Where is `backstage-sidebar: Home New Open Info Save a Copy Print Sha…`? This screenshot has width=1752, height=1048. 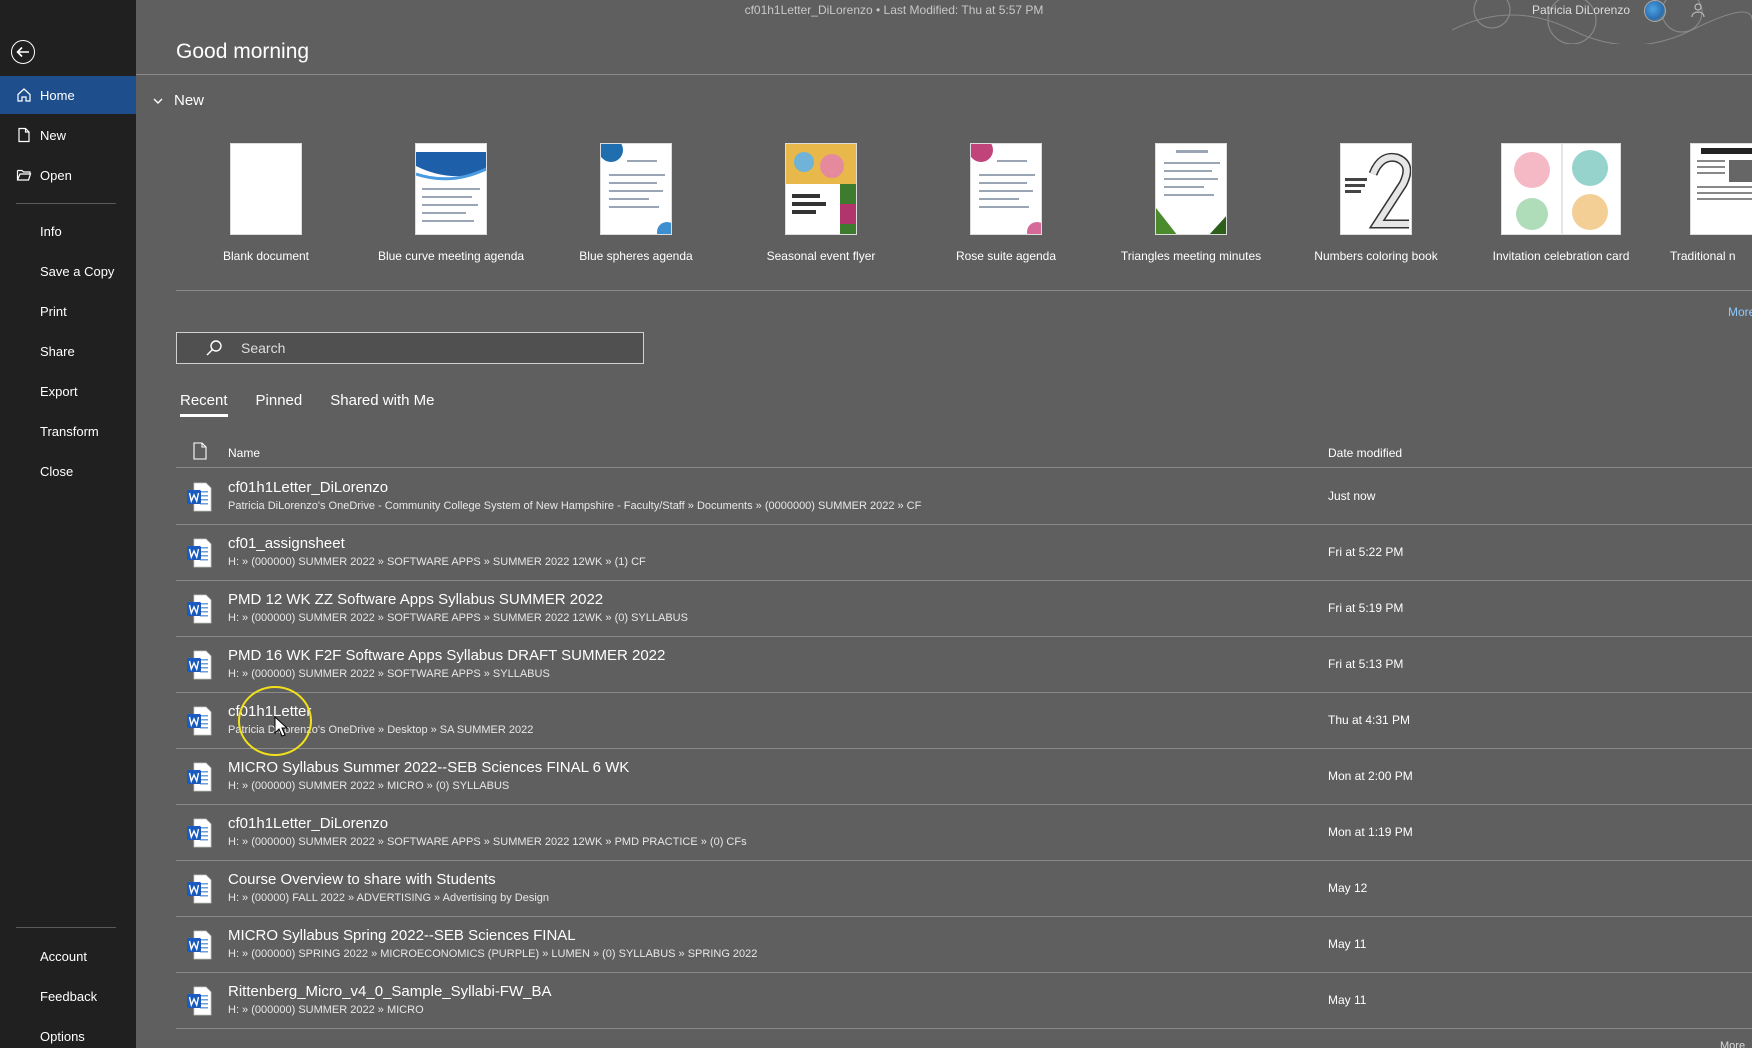 backstage-sidebar: Home New Open Info Save a Copy Print Sha… is located at coordinates (68, 524).